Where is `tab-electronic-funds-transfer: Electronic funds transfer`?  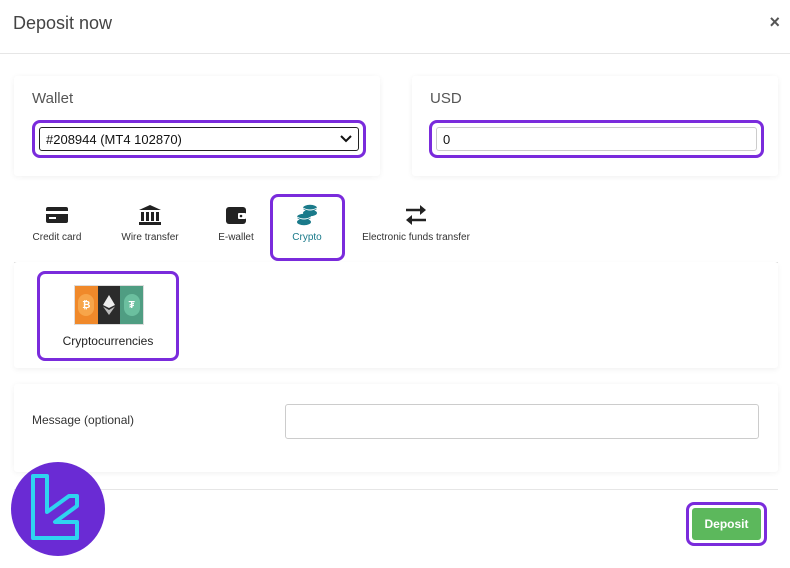 tab-electronic-funds-transfer: Electronic funds transfer is located at coordinates (416, 230).